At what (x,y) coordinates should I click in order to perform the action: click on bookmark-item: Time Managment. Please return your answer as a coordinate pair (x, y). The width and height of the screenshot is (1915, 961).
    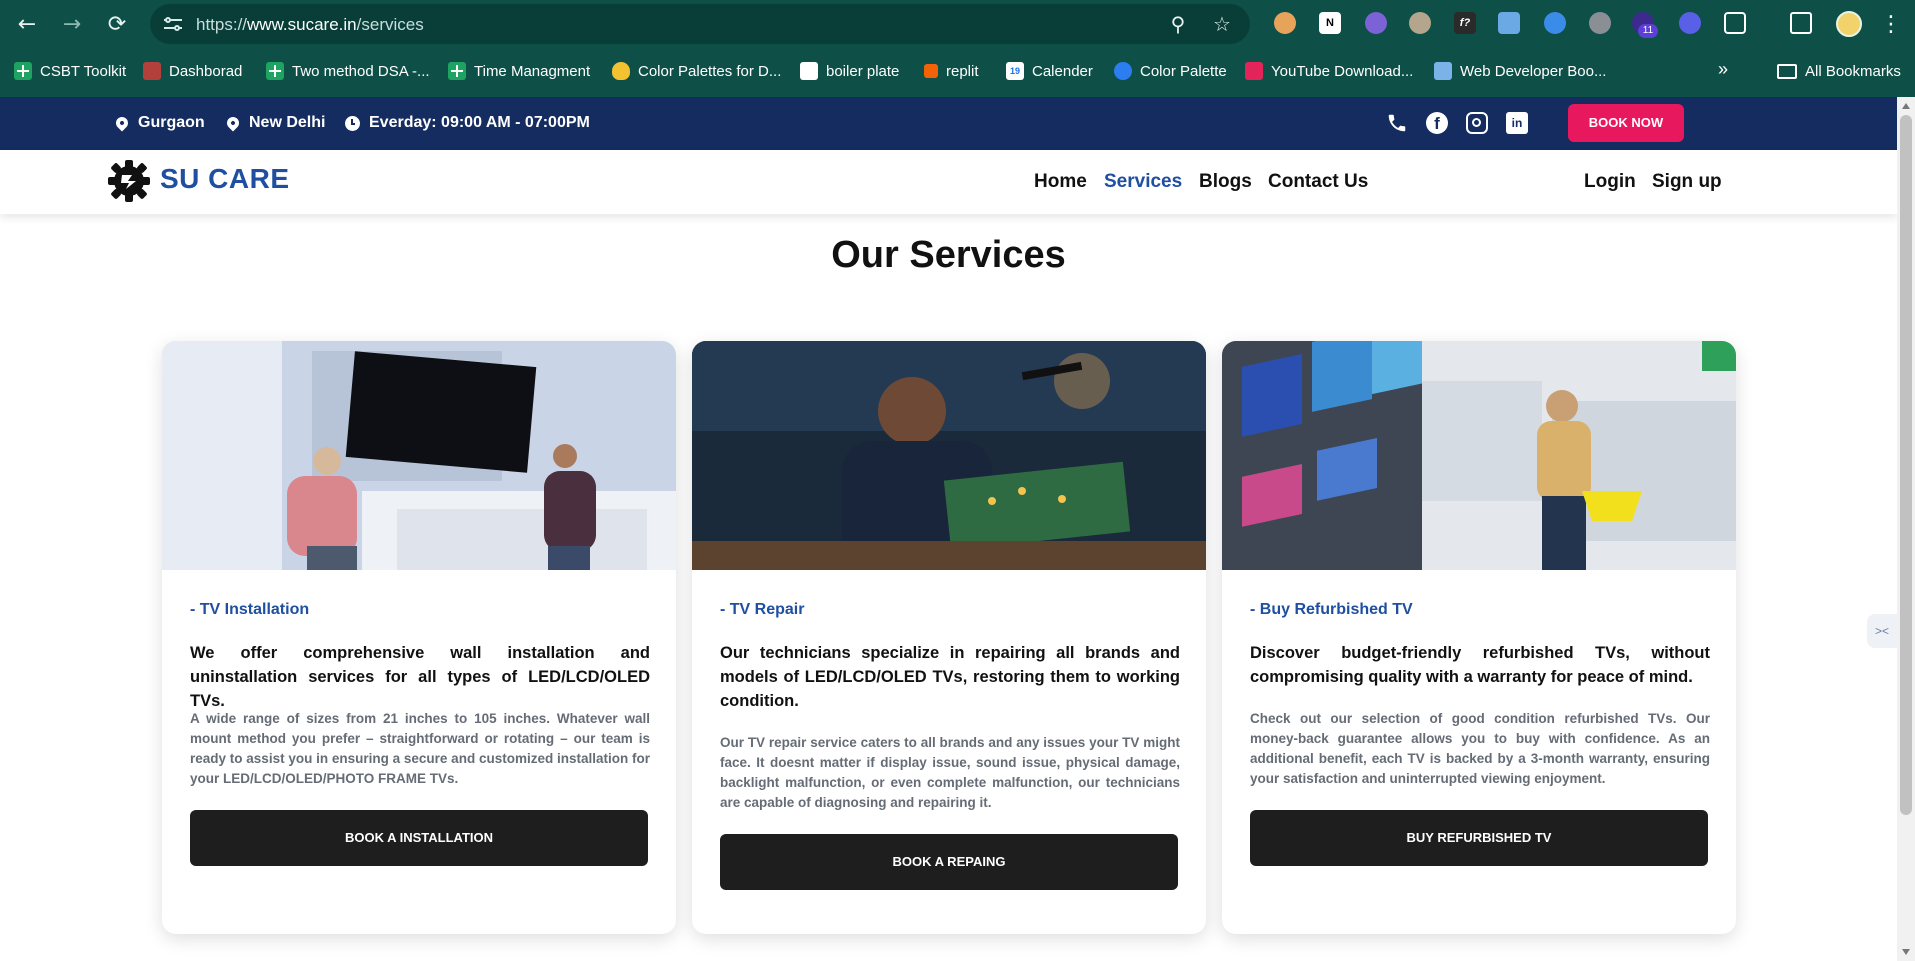
    Looking at the image, I should click on (519, 71).